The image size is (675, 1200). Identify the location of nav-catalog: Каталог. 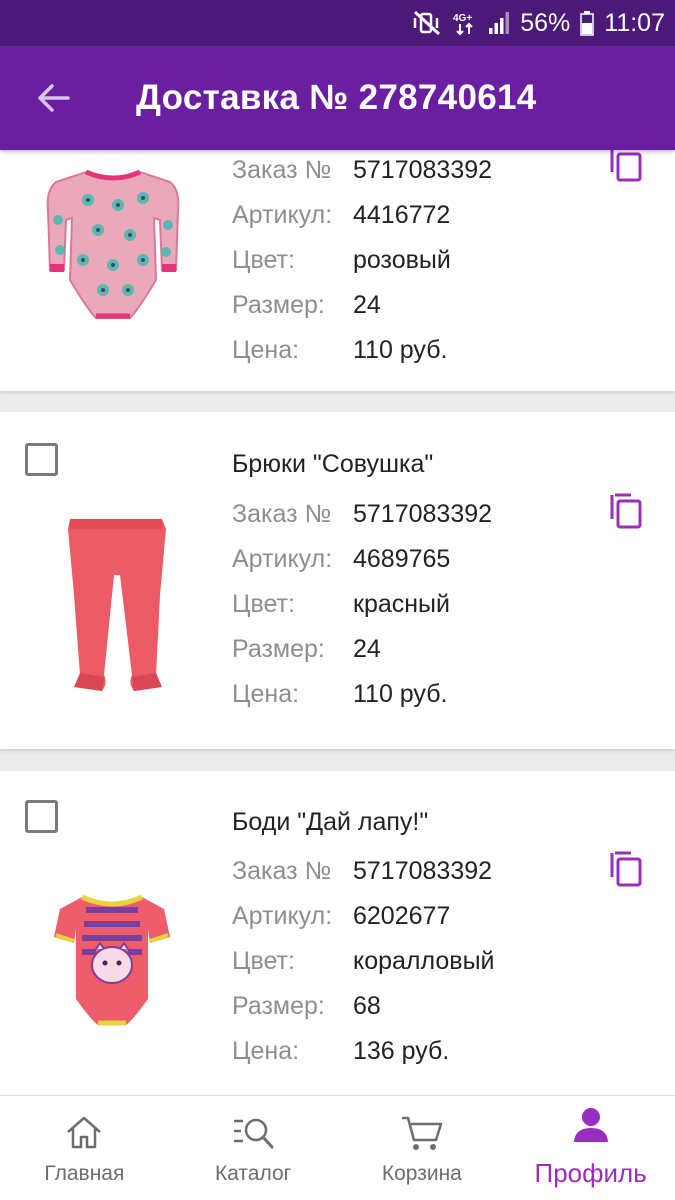
(253, 1148).